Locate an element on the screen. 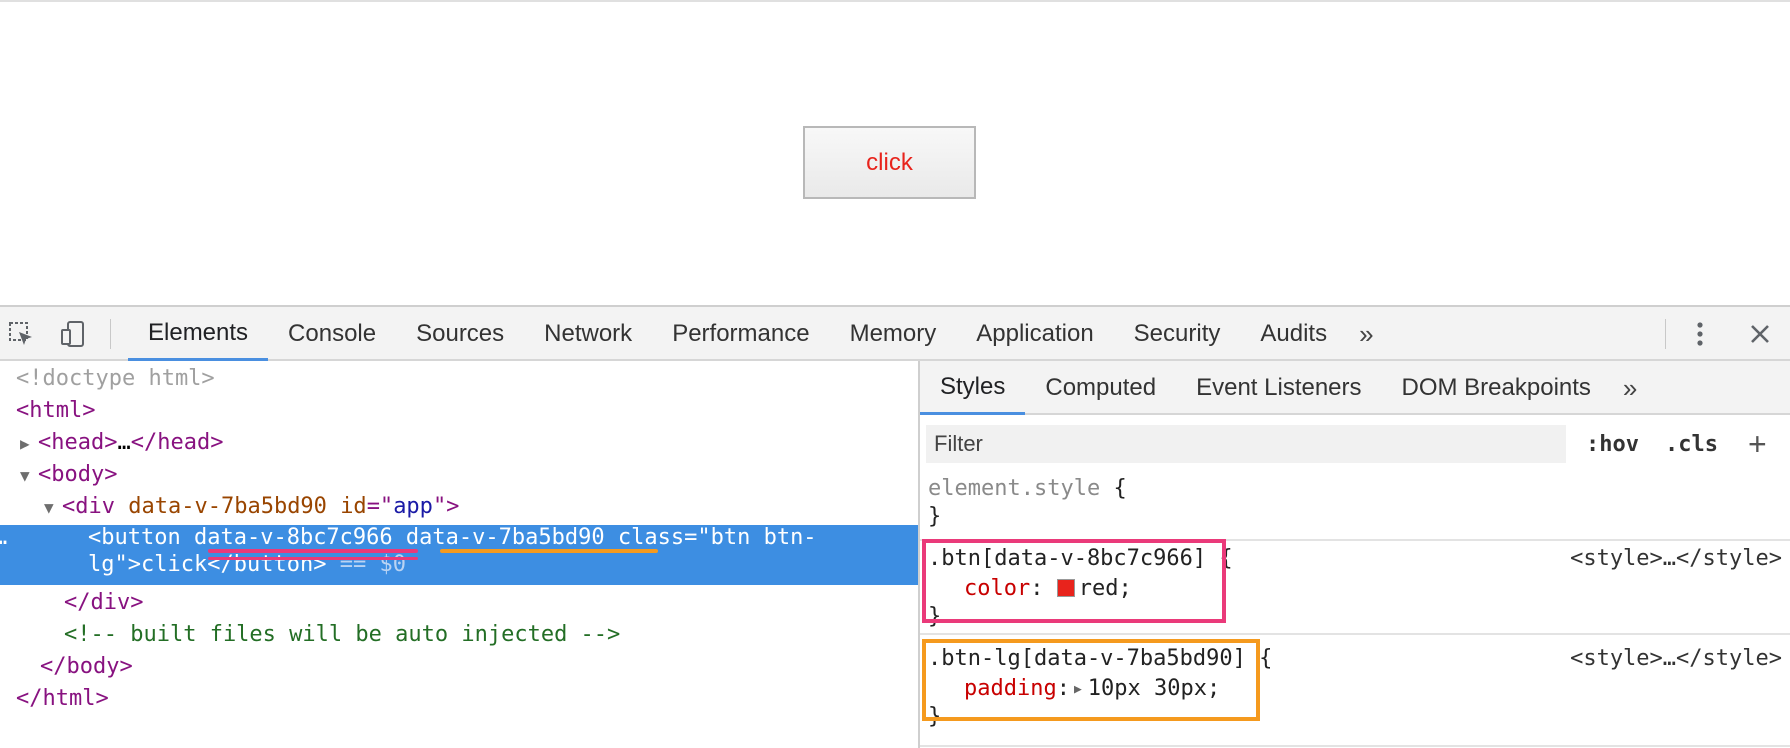  doctype-text: <!doctype html> is located at coordinates (115, 378).